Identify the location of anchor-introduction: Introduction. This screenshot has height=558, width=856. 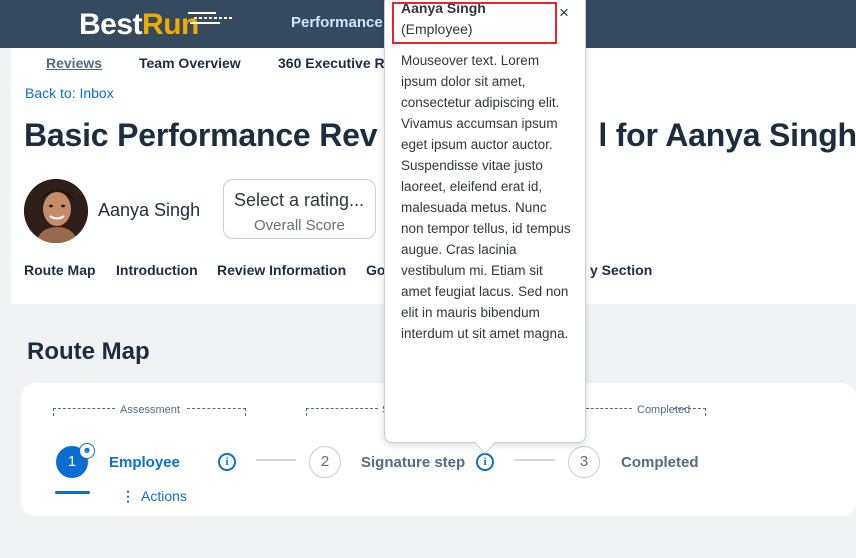
(157, 270).